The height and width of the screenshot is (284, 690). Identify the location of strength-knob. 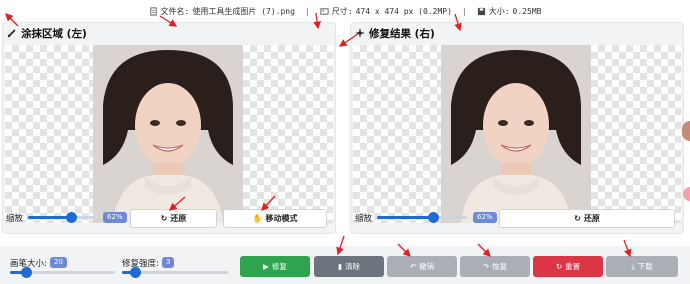
(135, 272).